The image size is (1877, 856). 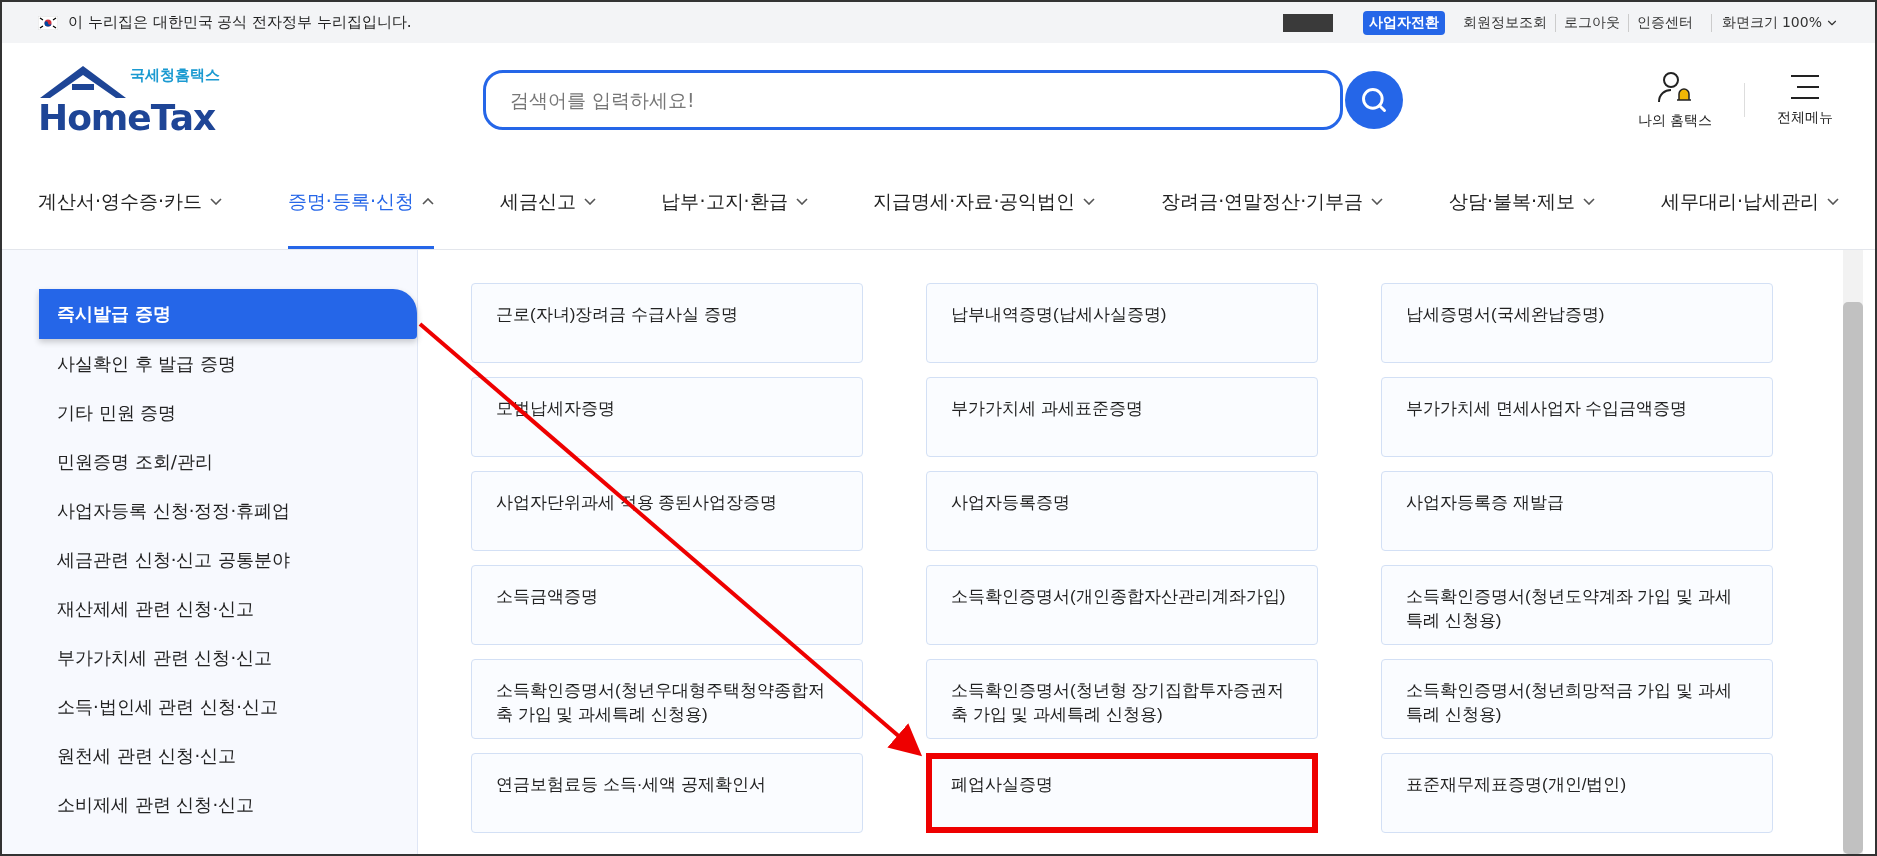 What do you see at coordinates (1577, 605) in the screenshot?
I see `certificate-card: 소득확인증명서(청년도약계좌 가입 및 과세특례 신청용)` at bounding box center [1577, 605].